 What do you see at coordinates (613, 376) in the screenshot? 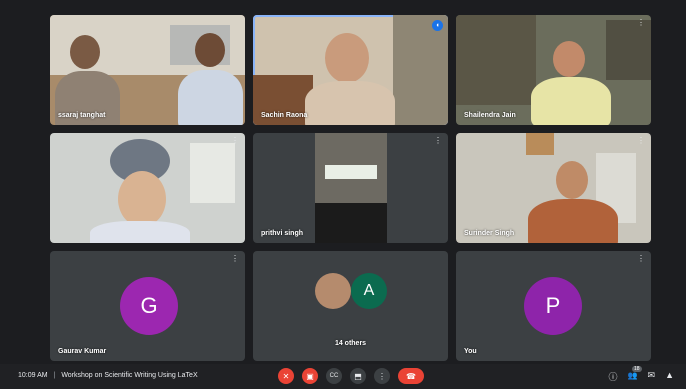
I see `info-icon: ⓘ` at bounding box center [613, 376].